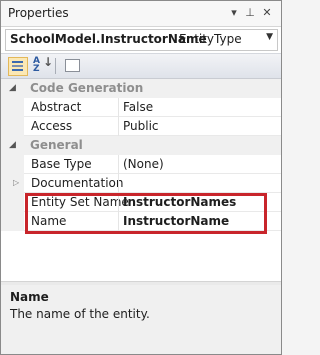 Image resolution: width=320 pixels, height=355 pixels. I want to click on object-type: EntityType, so click(210, 39).